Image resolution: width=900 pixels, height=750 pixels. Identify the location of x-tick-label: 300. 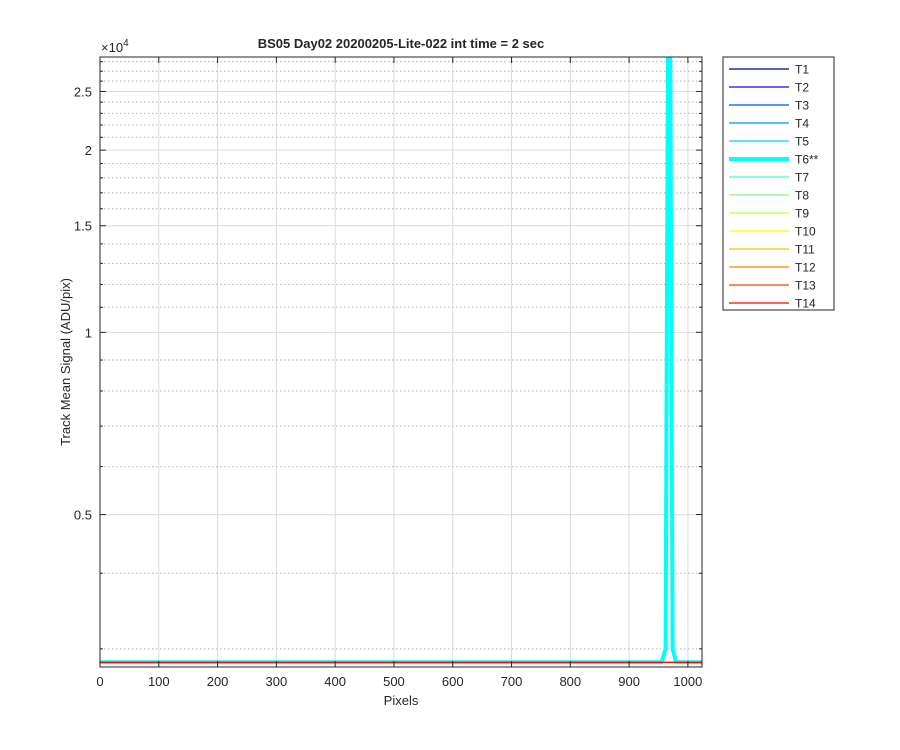
(277, 681).